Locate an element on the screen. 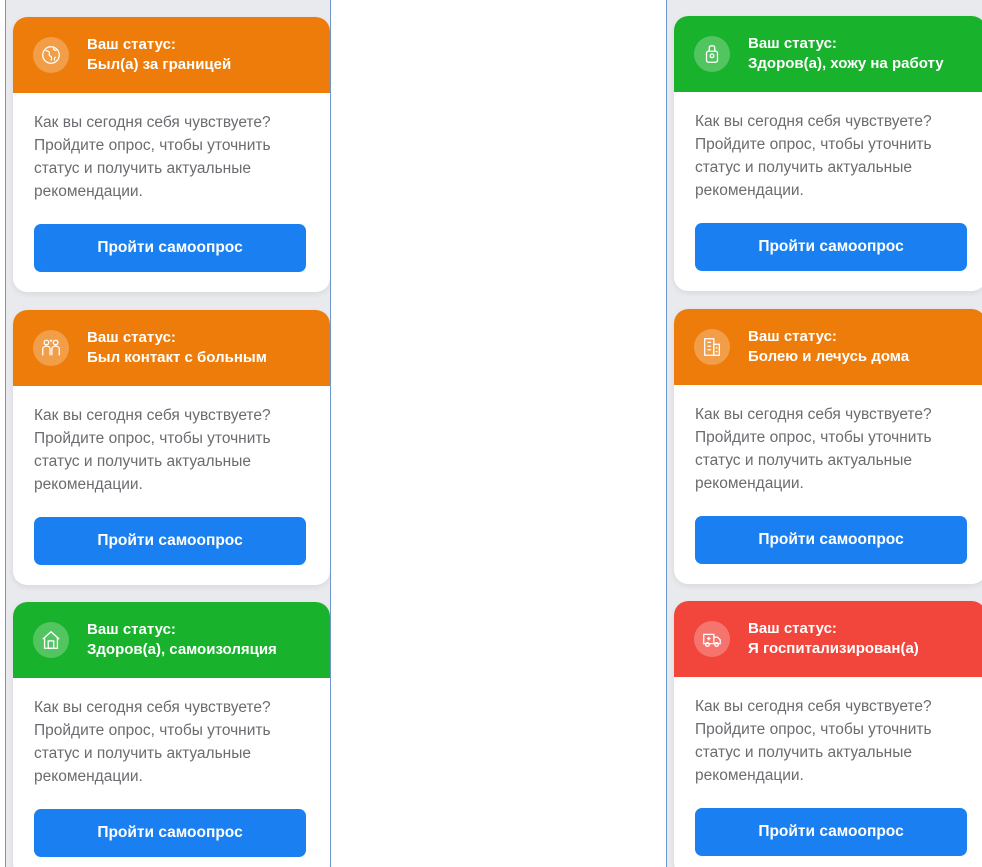  status-header: Ваш статус: Был(а) за границей is located at coordinates (171, 55).